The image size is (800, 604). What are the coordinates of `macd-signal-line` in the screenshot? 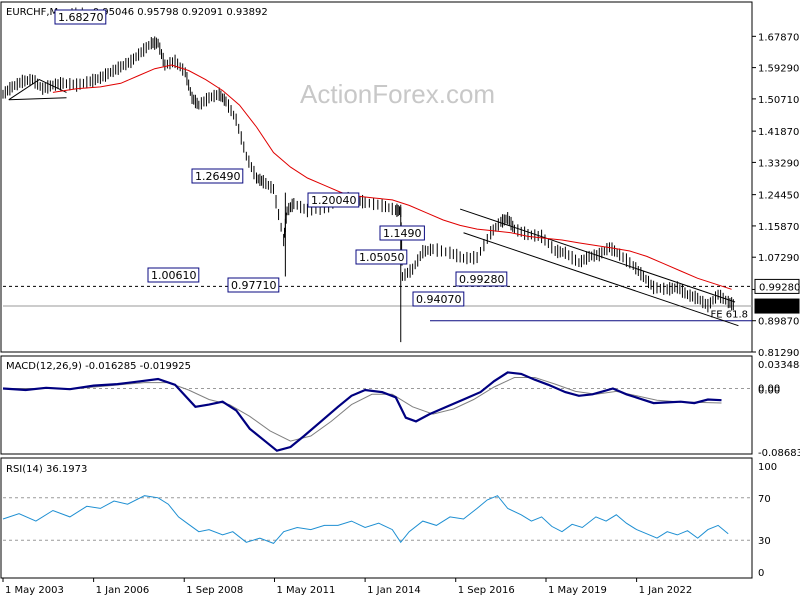 It's located at (362, 409).